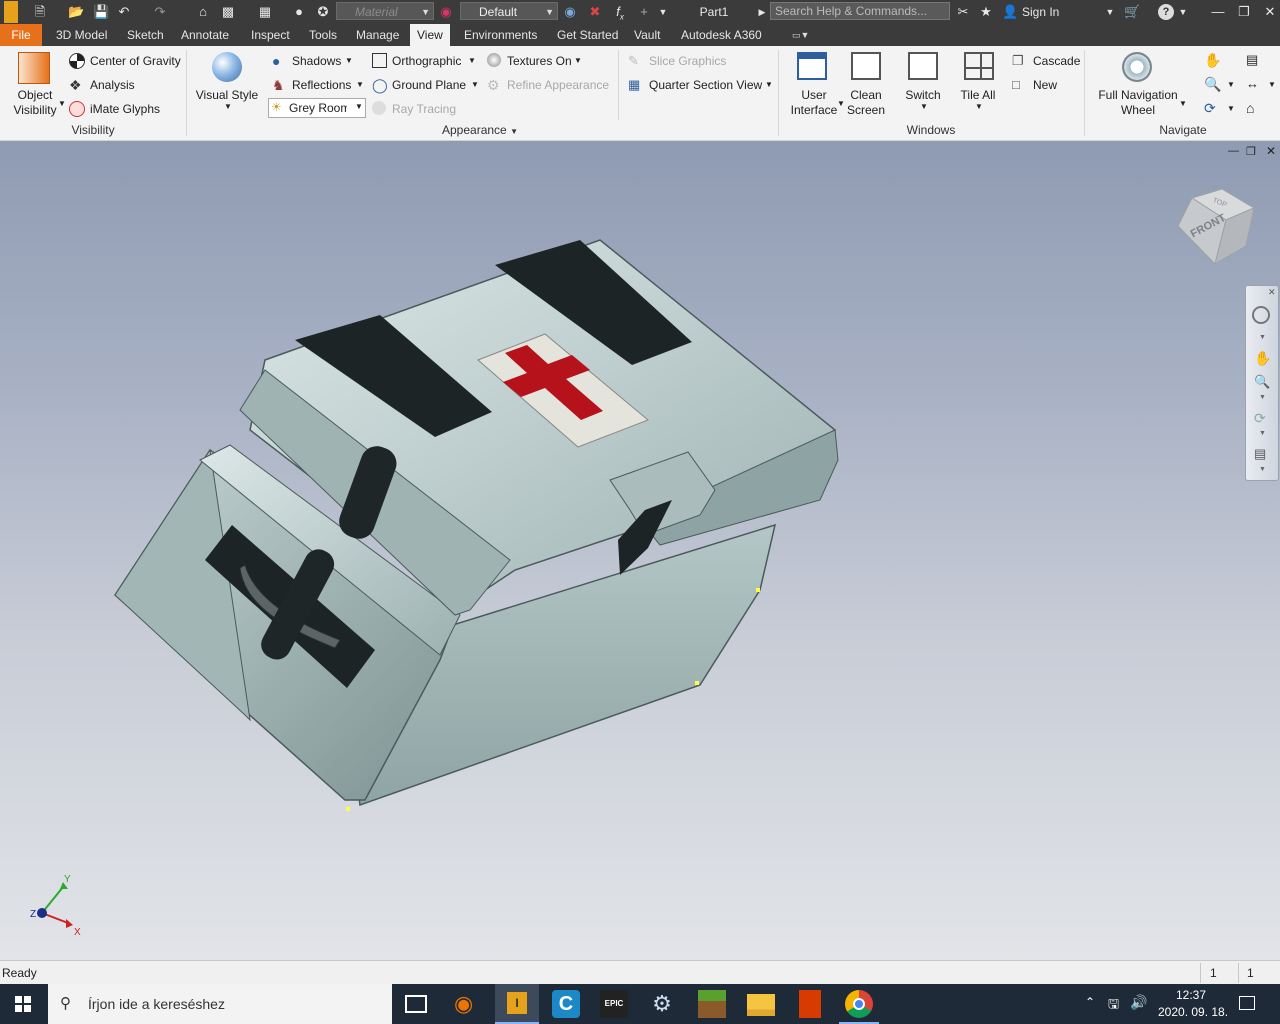  I want to click on center-of-gravity-button: Center of Gravity, so click(135, 61).